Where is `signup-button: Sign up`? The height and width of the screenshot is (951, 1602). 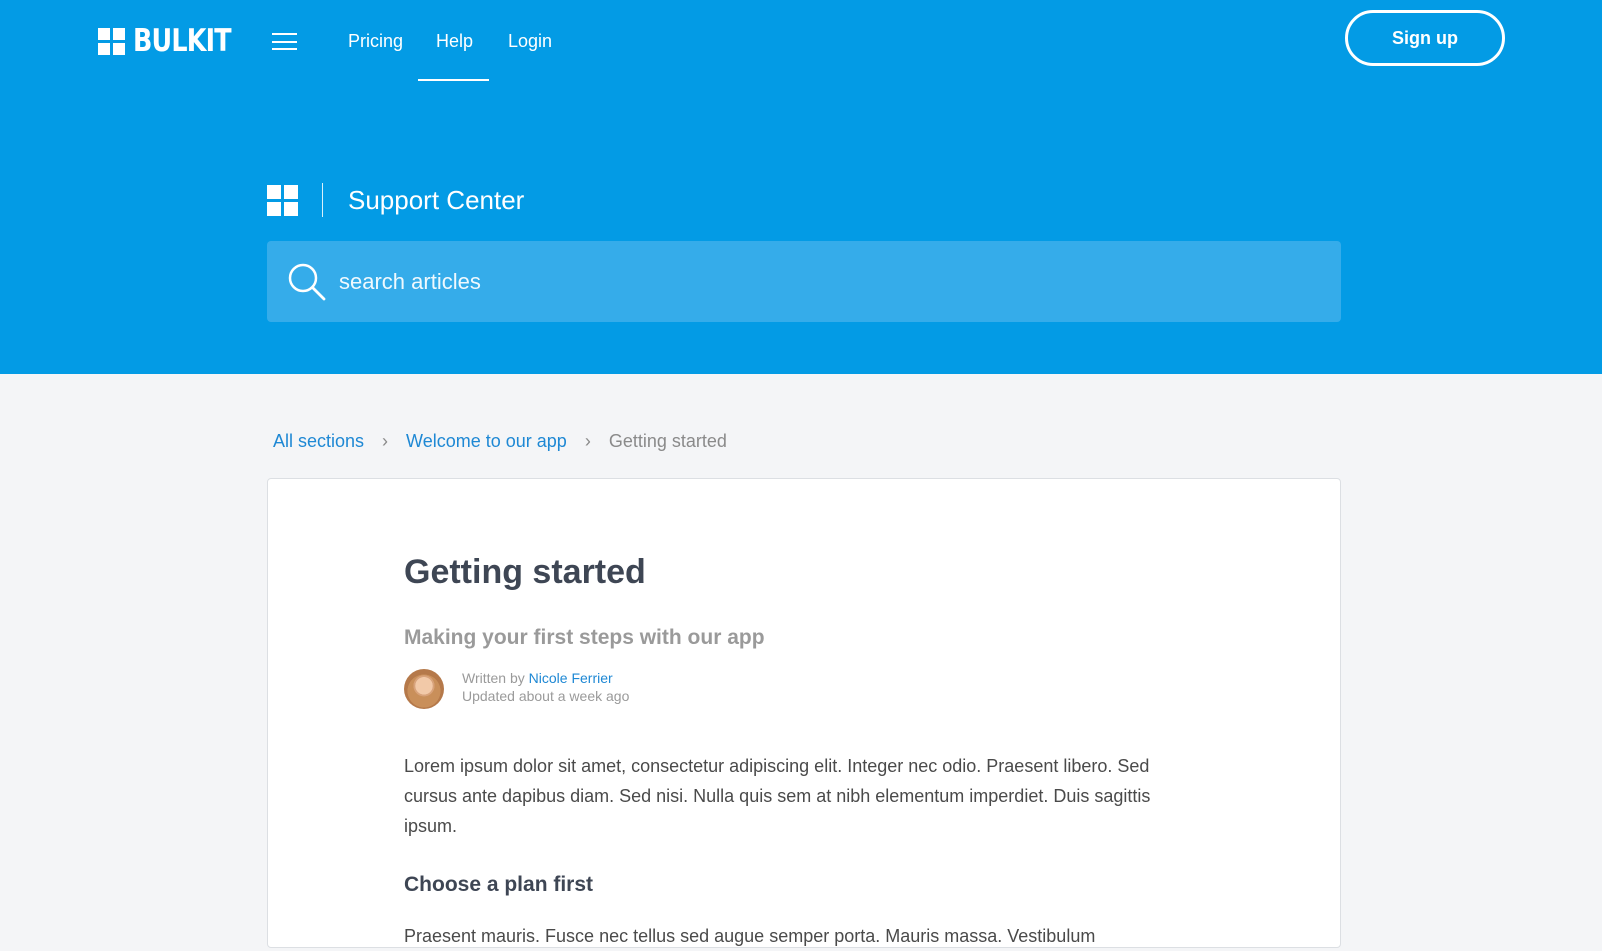 signup-button: Sign up is located at coordinates (1425, 38).